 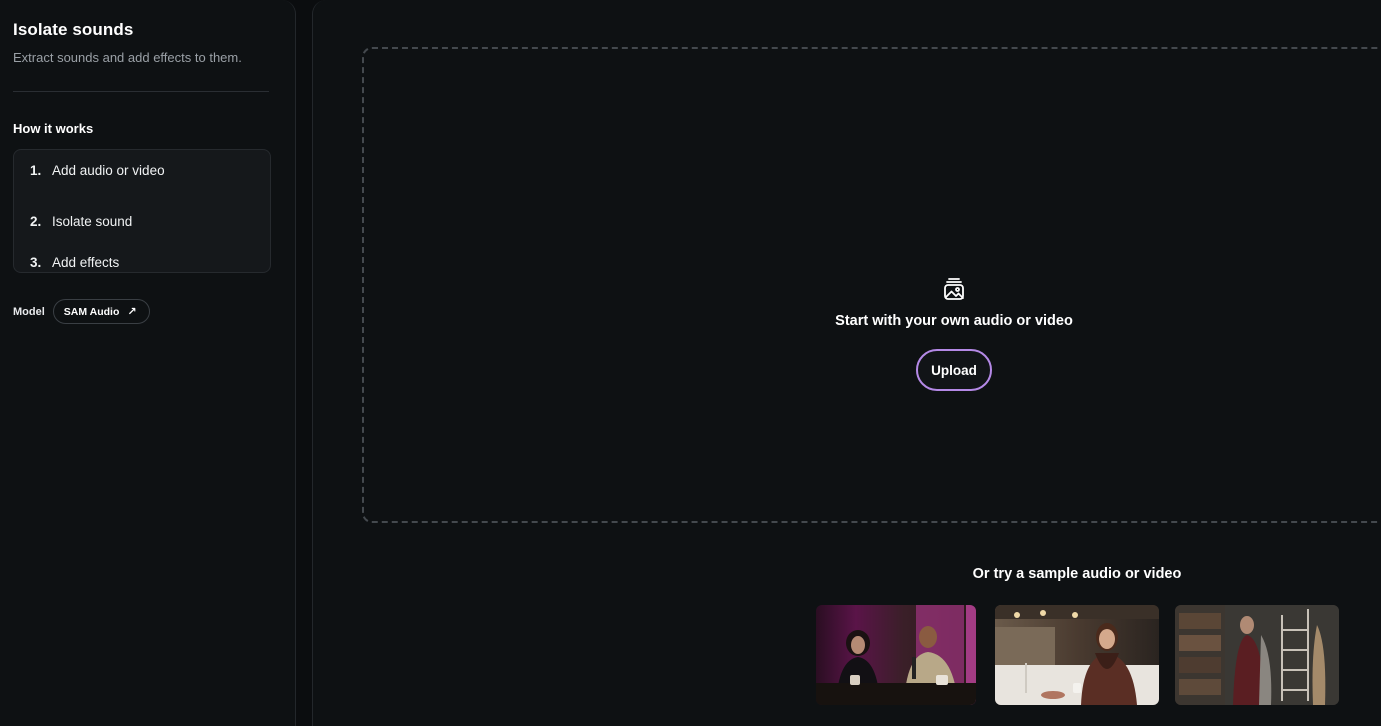 I want to click on sample-thumbnail-cafe, so click(x=1077, y=655).